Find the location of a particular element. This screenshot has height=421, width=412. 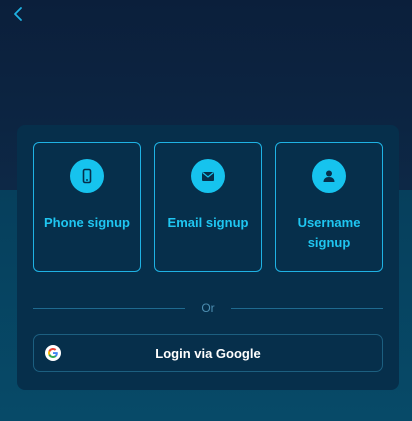

email-signup-button: Email signup is located at coordinates (208, 207).